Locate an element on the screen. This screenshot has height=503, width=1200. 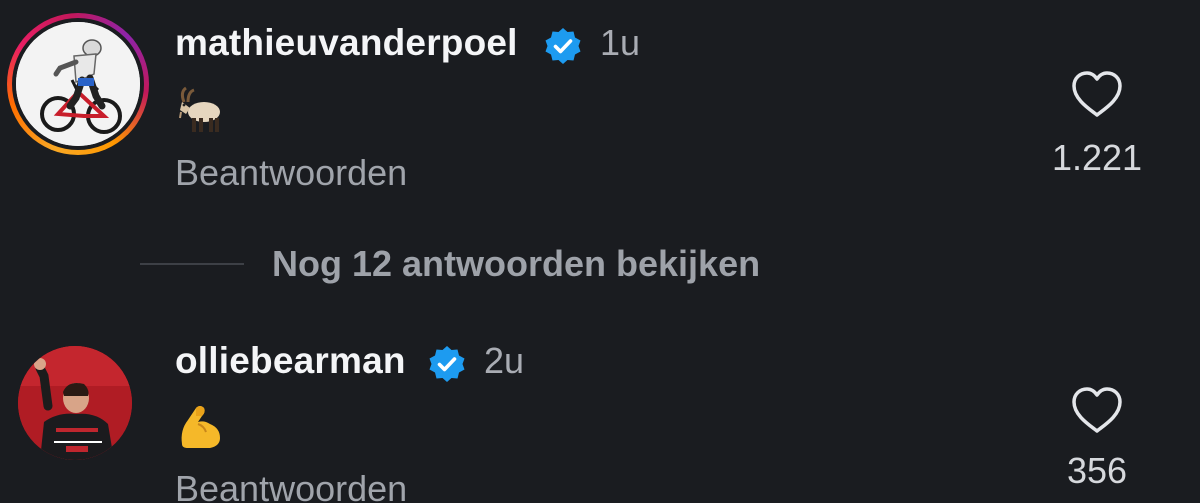
like-count: 356 is located at coordinates (1097, 470).